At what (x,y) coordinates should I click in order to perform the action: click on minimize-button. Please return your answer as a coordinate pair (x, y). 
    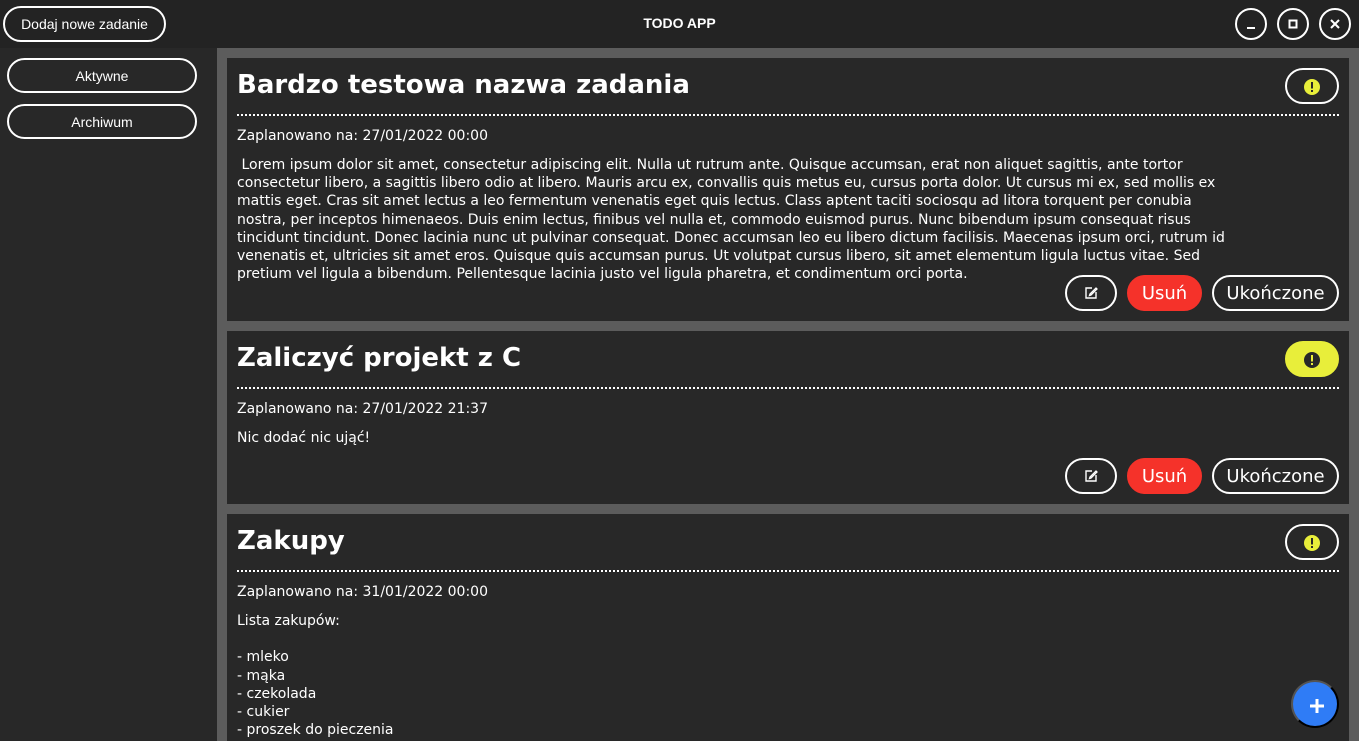
    Looking at the image, I should click on (1251, 24).